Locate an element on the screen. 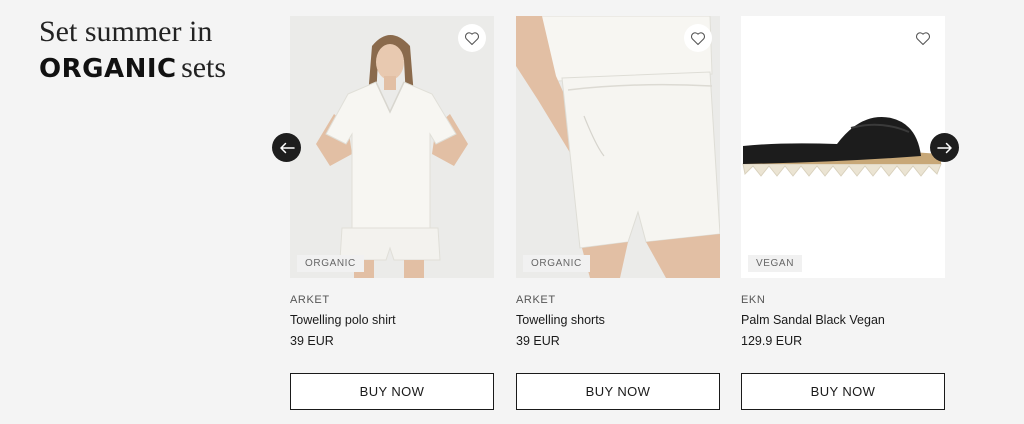 The image size is (1024, 424). product-brand: EKN is located at coordinates (753, 300).